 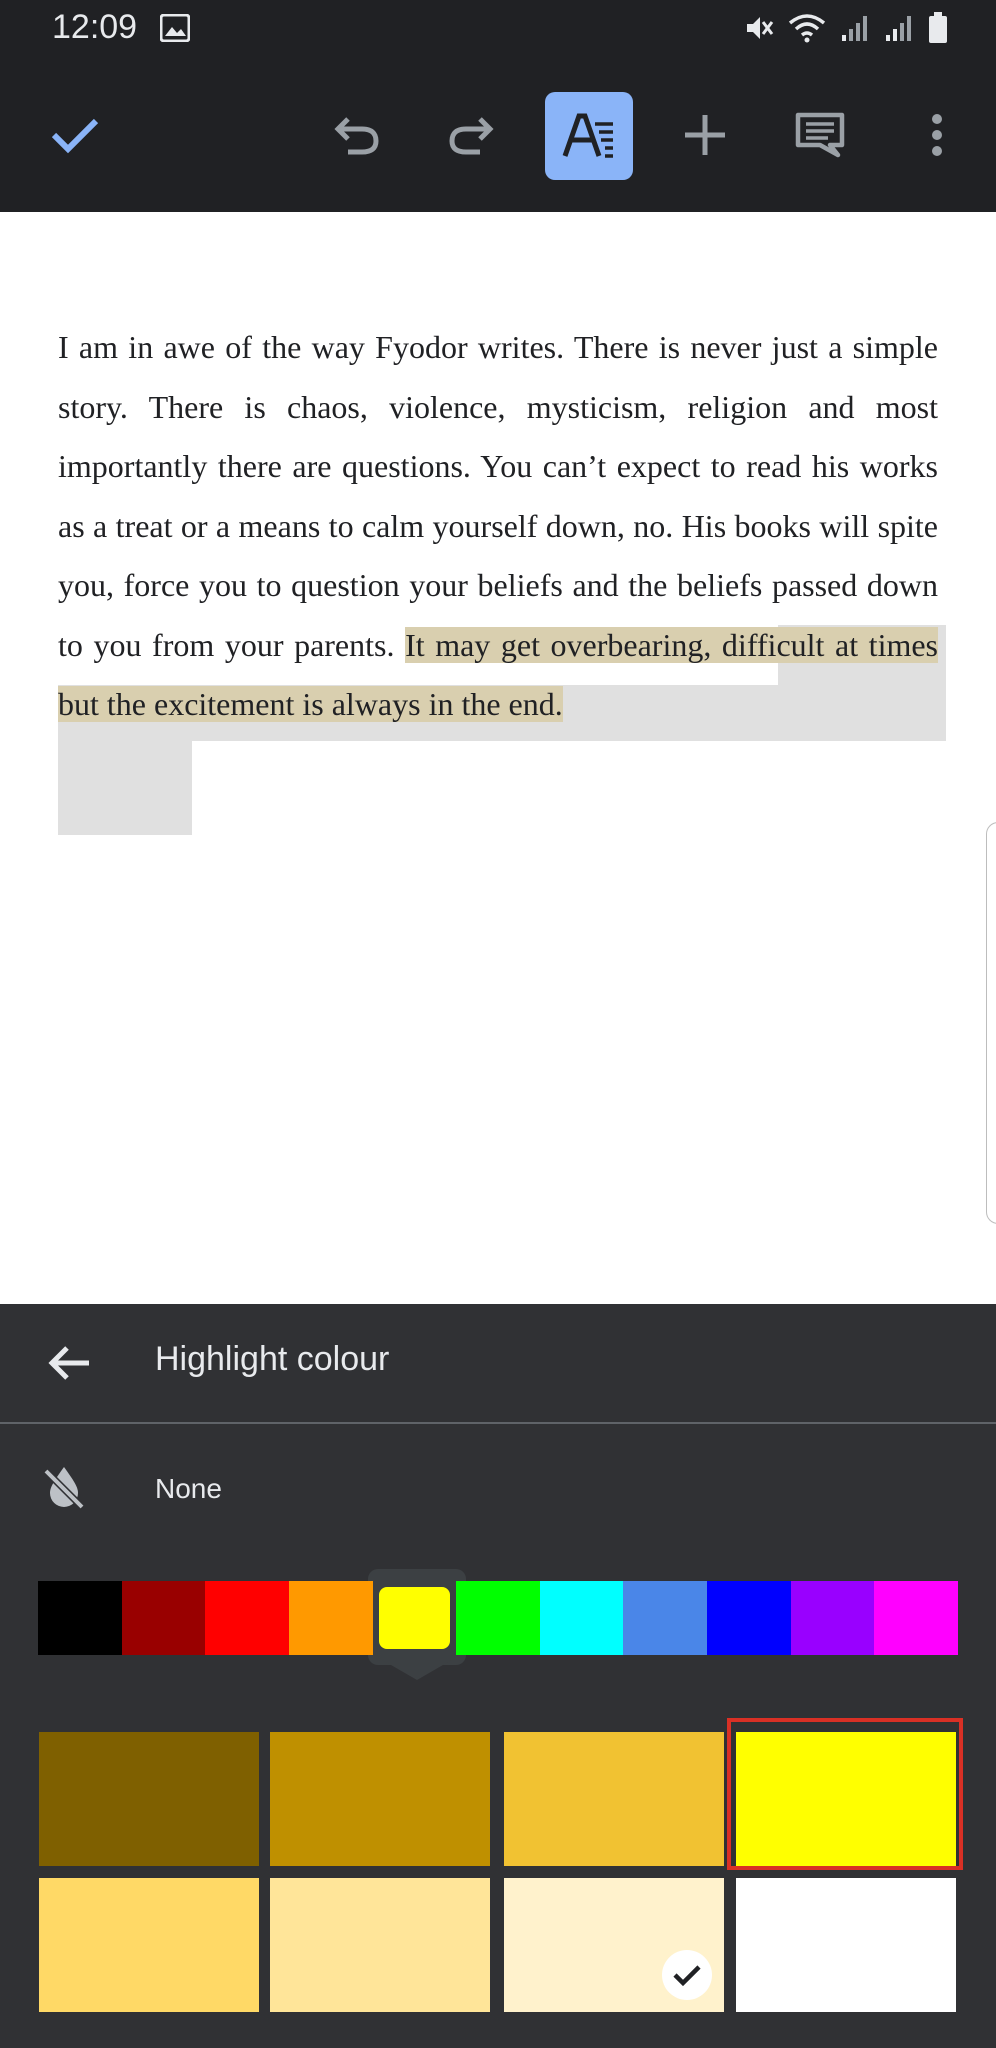 What do you see at coordinates (272, 1359) in the screenshot?
I see `panel-title: Highlight colour` at bounding box center [272, 1359].